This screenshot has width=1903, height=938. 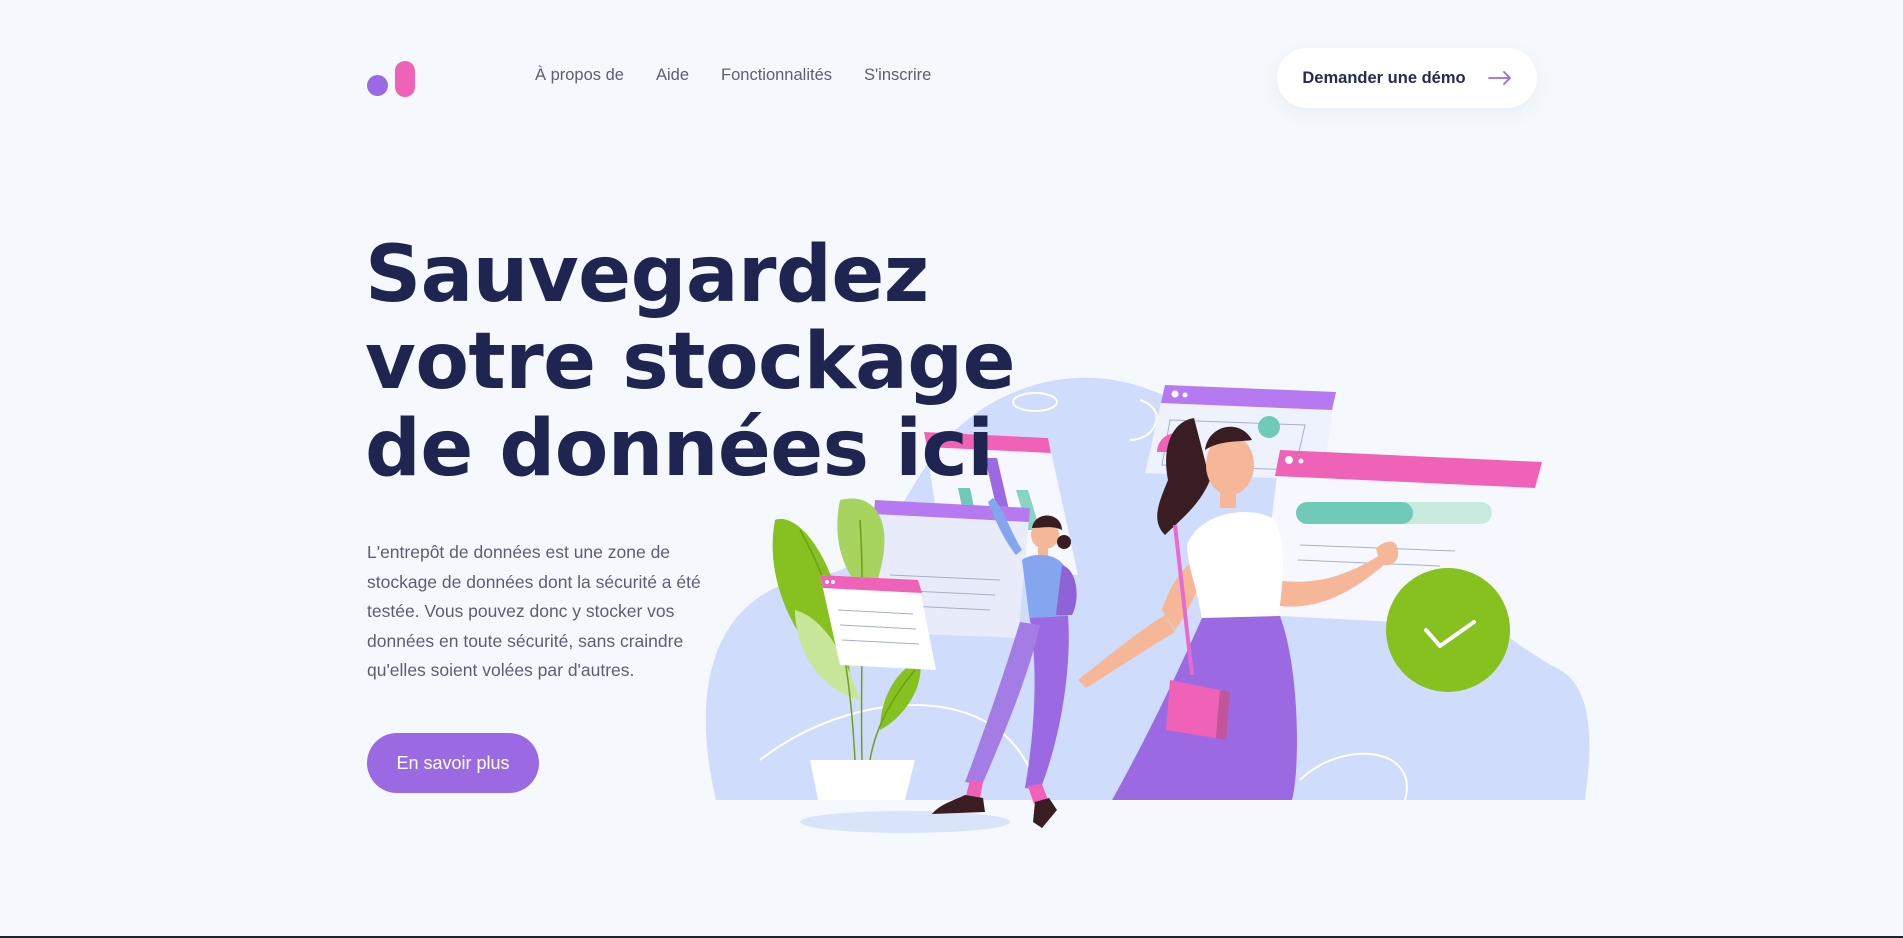 I want to click on request-demo-button: Demander une démo, so click(x=1407, y=78).